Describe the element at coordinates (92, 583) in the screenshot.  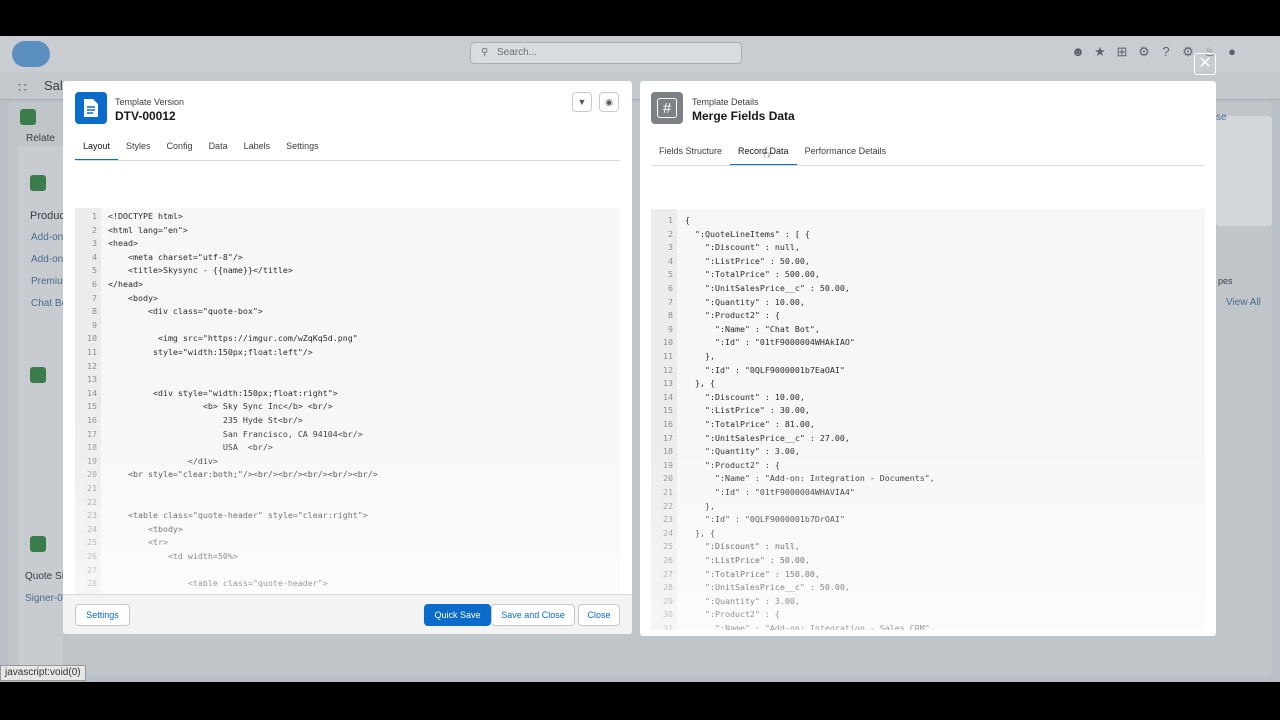
I see `line-number: 28` at that location.